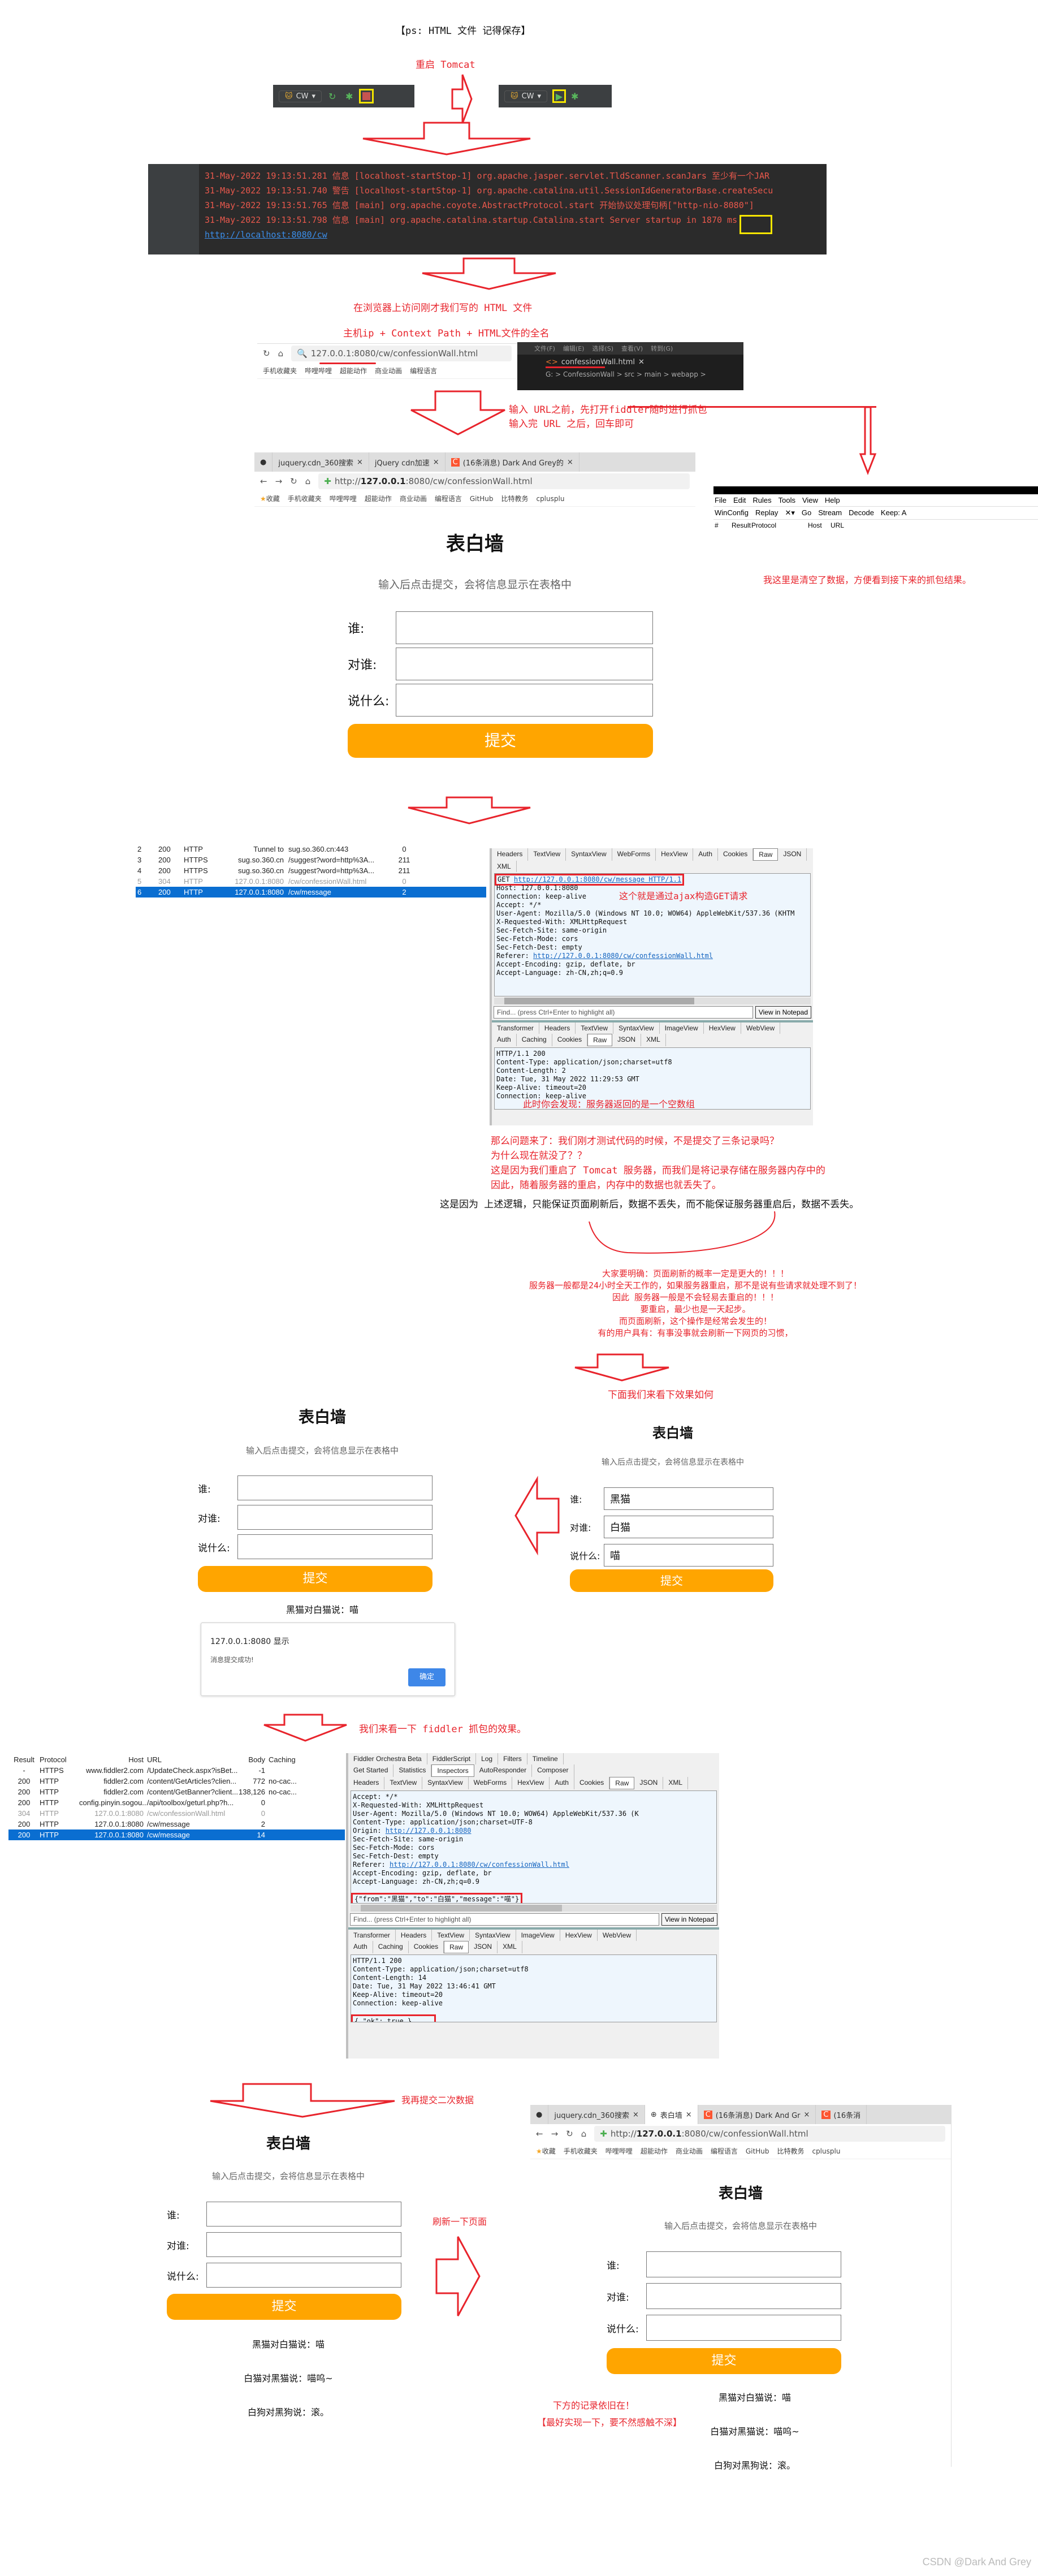  Describe the element at coordinates (176, 1824) in the screenshot. I see `session-row: 200 HTTP 127.0.0.1:8080/cw/message 2` at that location.